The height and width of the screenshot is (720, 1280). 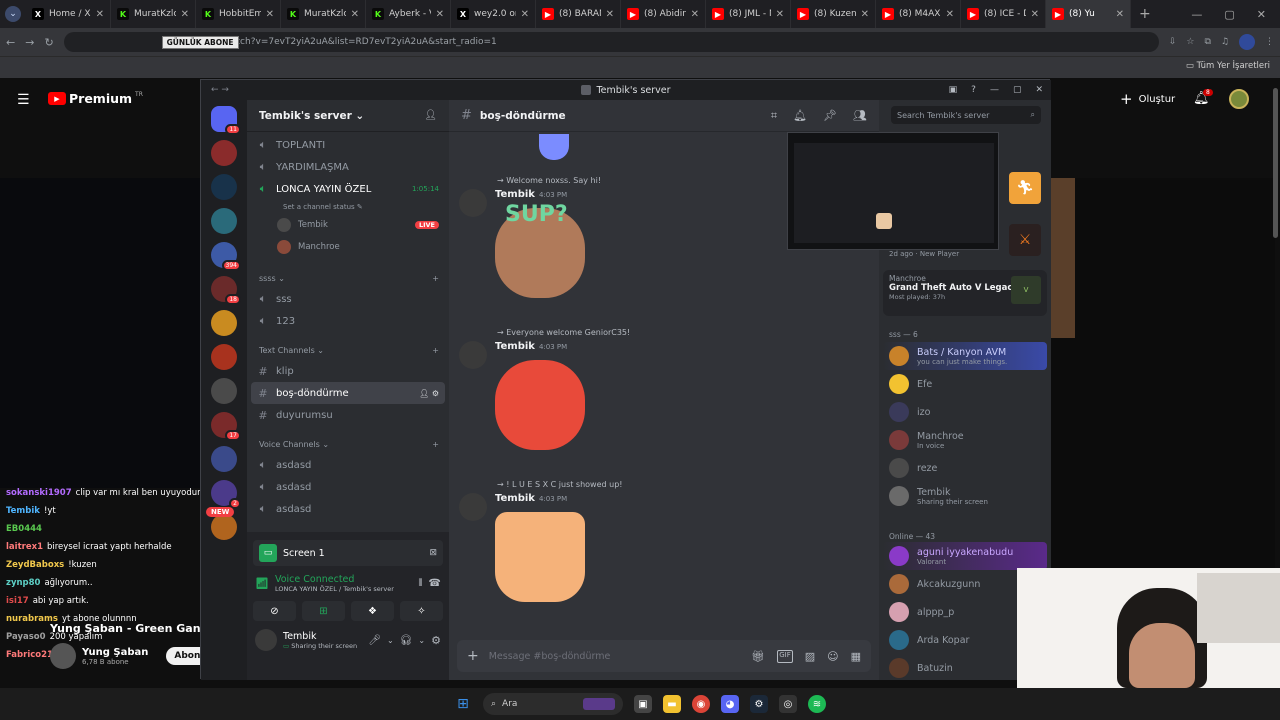 What do you see at coordinates (348, 371) in the screenshot?
I see `channel-klip: # klip` at bounding box center [348, 371].